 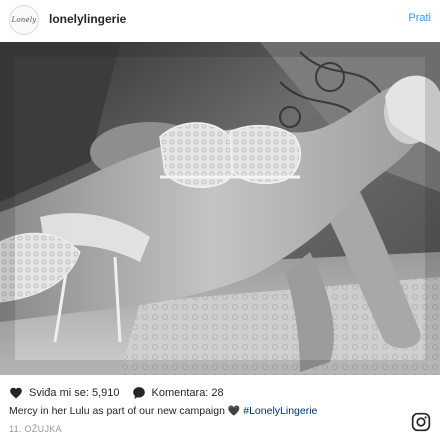 What do you see at coordinates (220, 21) in the screenshot?
I see `post-header: Lonely lonelylingerie Prati` at bounding box center [220, 21].